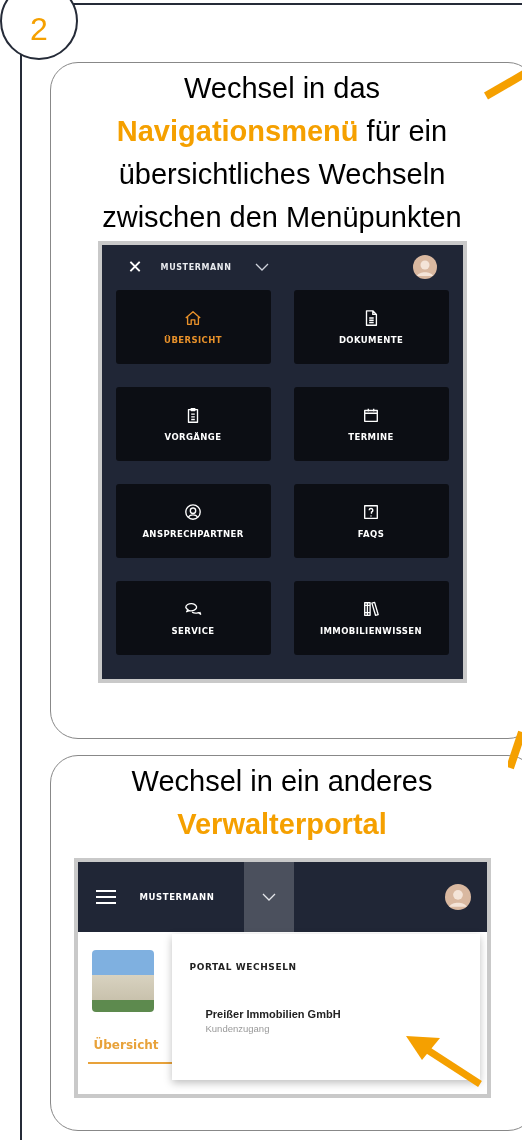 Image resolution: width=522 pixels, height=1140 pixels. What do you see at coordinates (282, 174) in the screenshot?
I see `caption-text: übersichtliches Wechseln` at bounding box center [282, 174].